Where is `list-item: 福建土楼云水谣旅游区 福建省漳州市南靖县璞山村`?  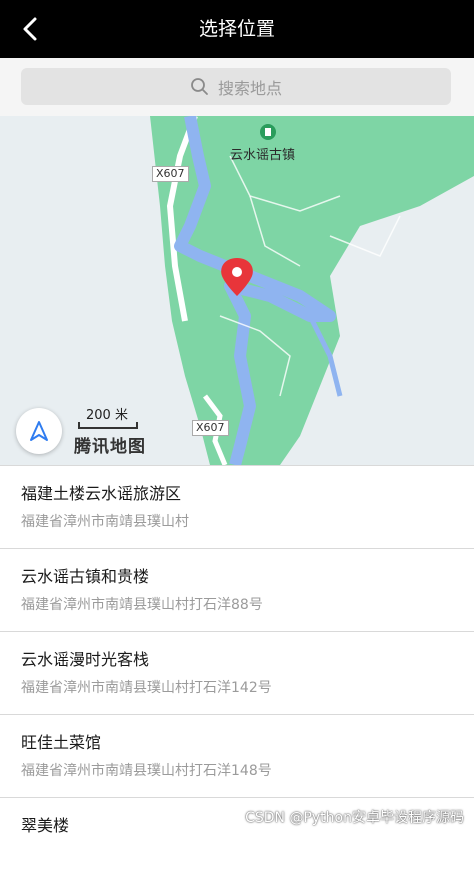 list-item: 福建土楼云水谣旅游区 福建省漳州市南靖县璞山村 is located at coordinates (237, 506).